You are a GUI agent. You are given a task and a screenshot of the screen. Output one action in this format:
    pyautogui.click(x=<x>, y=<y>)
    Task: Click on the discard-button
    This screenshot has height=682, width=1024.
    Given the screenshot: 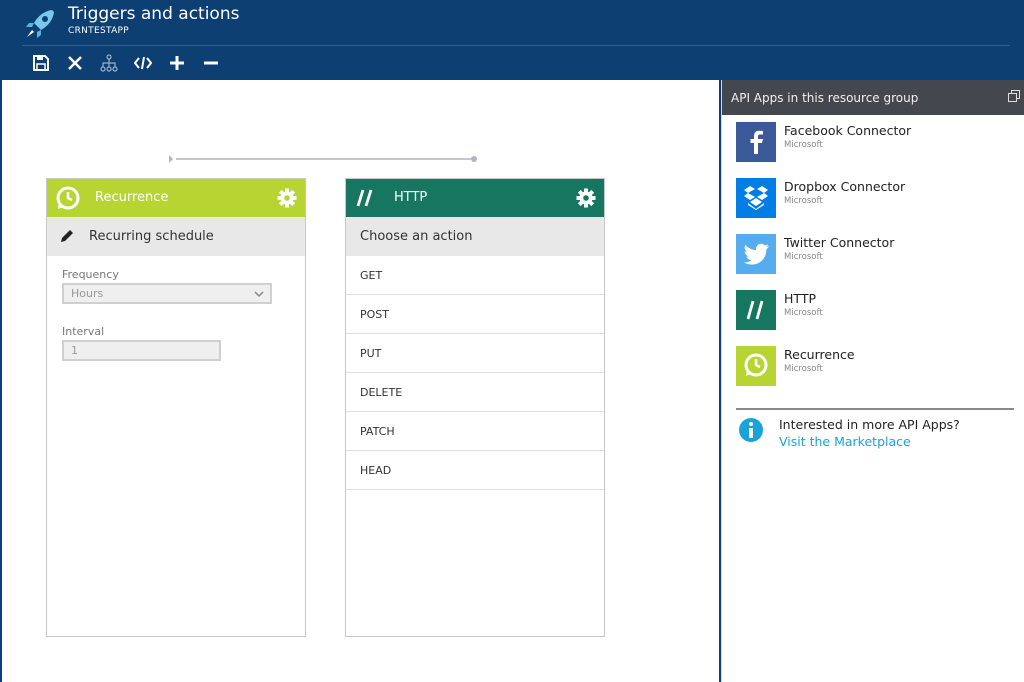 What is the action you would take?
    pyautogui.click(x=75, y=63)
    